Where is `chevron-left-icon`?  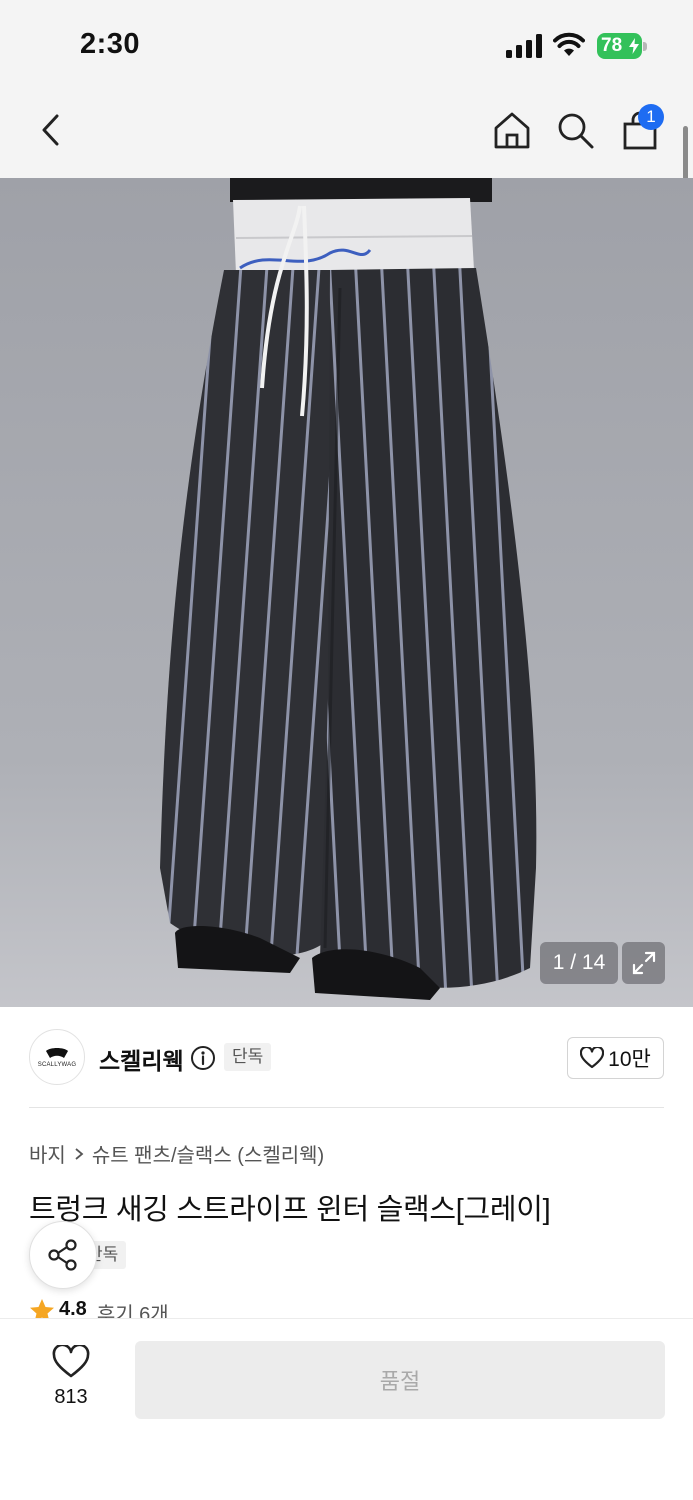
chevron-left-icon is located at coordinates (50, 130).